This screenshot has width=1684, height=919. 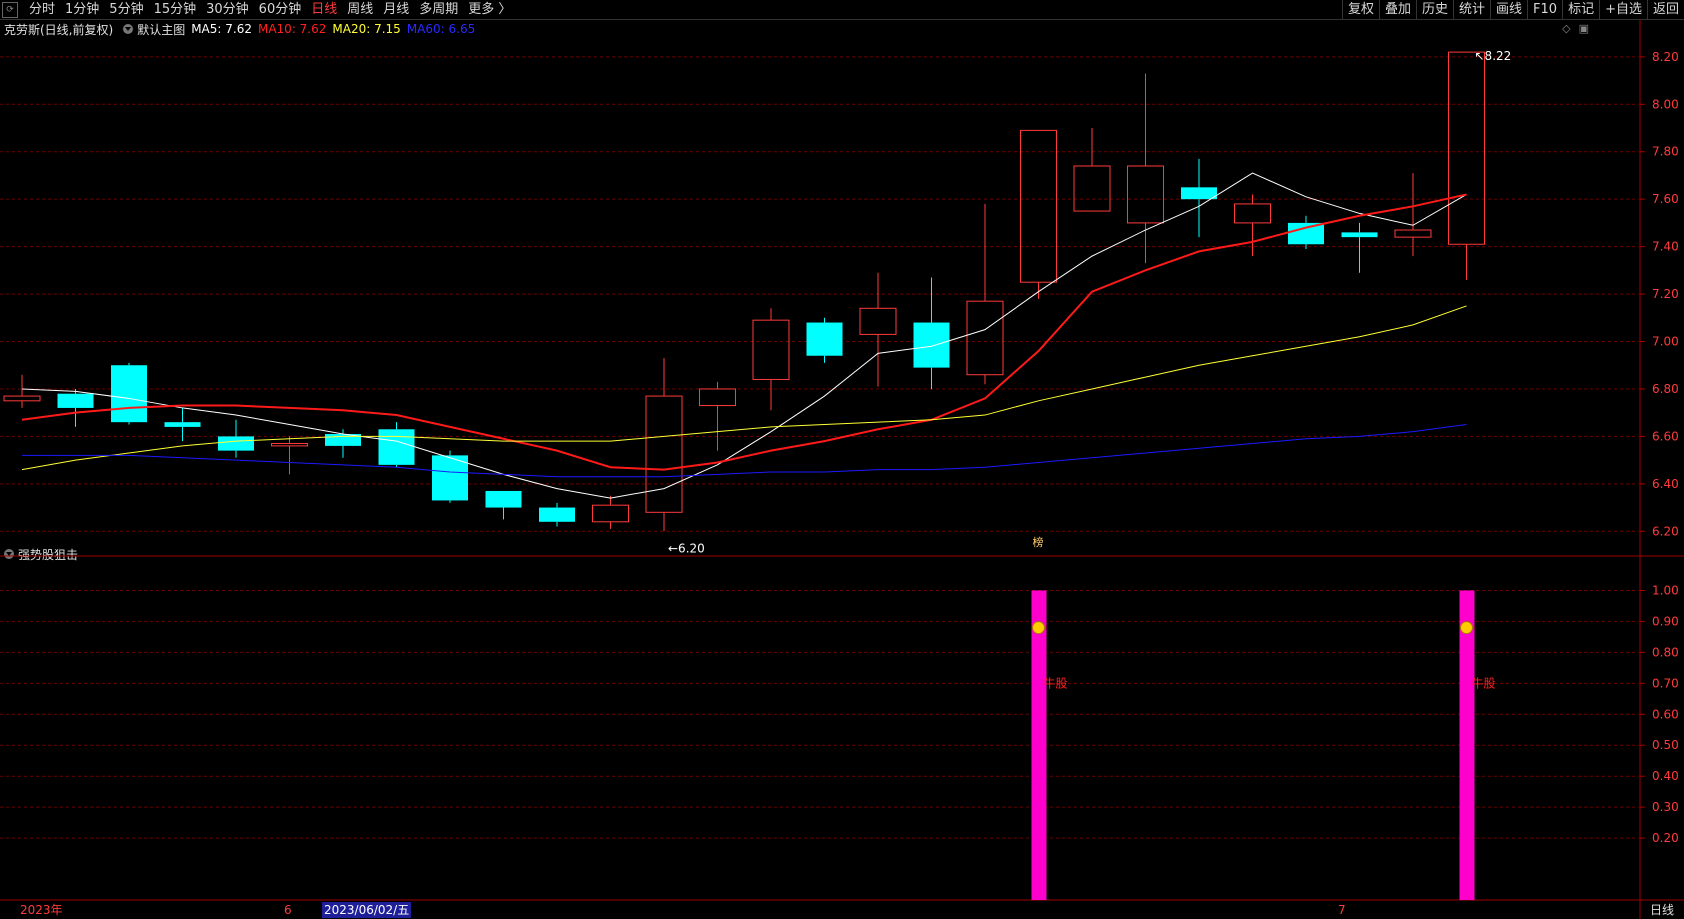 What do you see at coordinates (1665, 199) in the screenshot?
I see `price-tick-label: 7.60` at bounding box center [1665, 199].